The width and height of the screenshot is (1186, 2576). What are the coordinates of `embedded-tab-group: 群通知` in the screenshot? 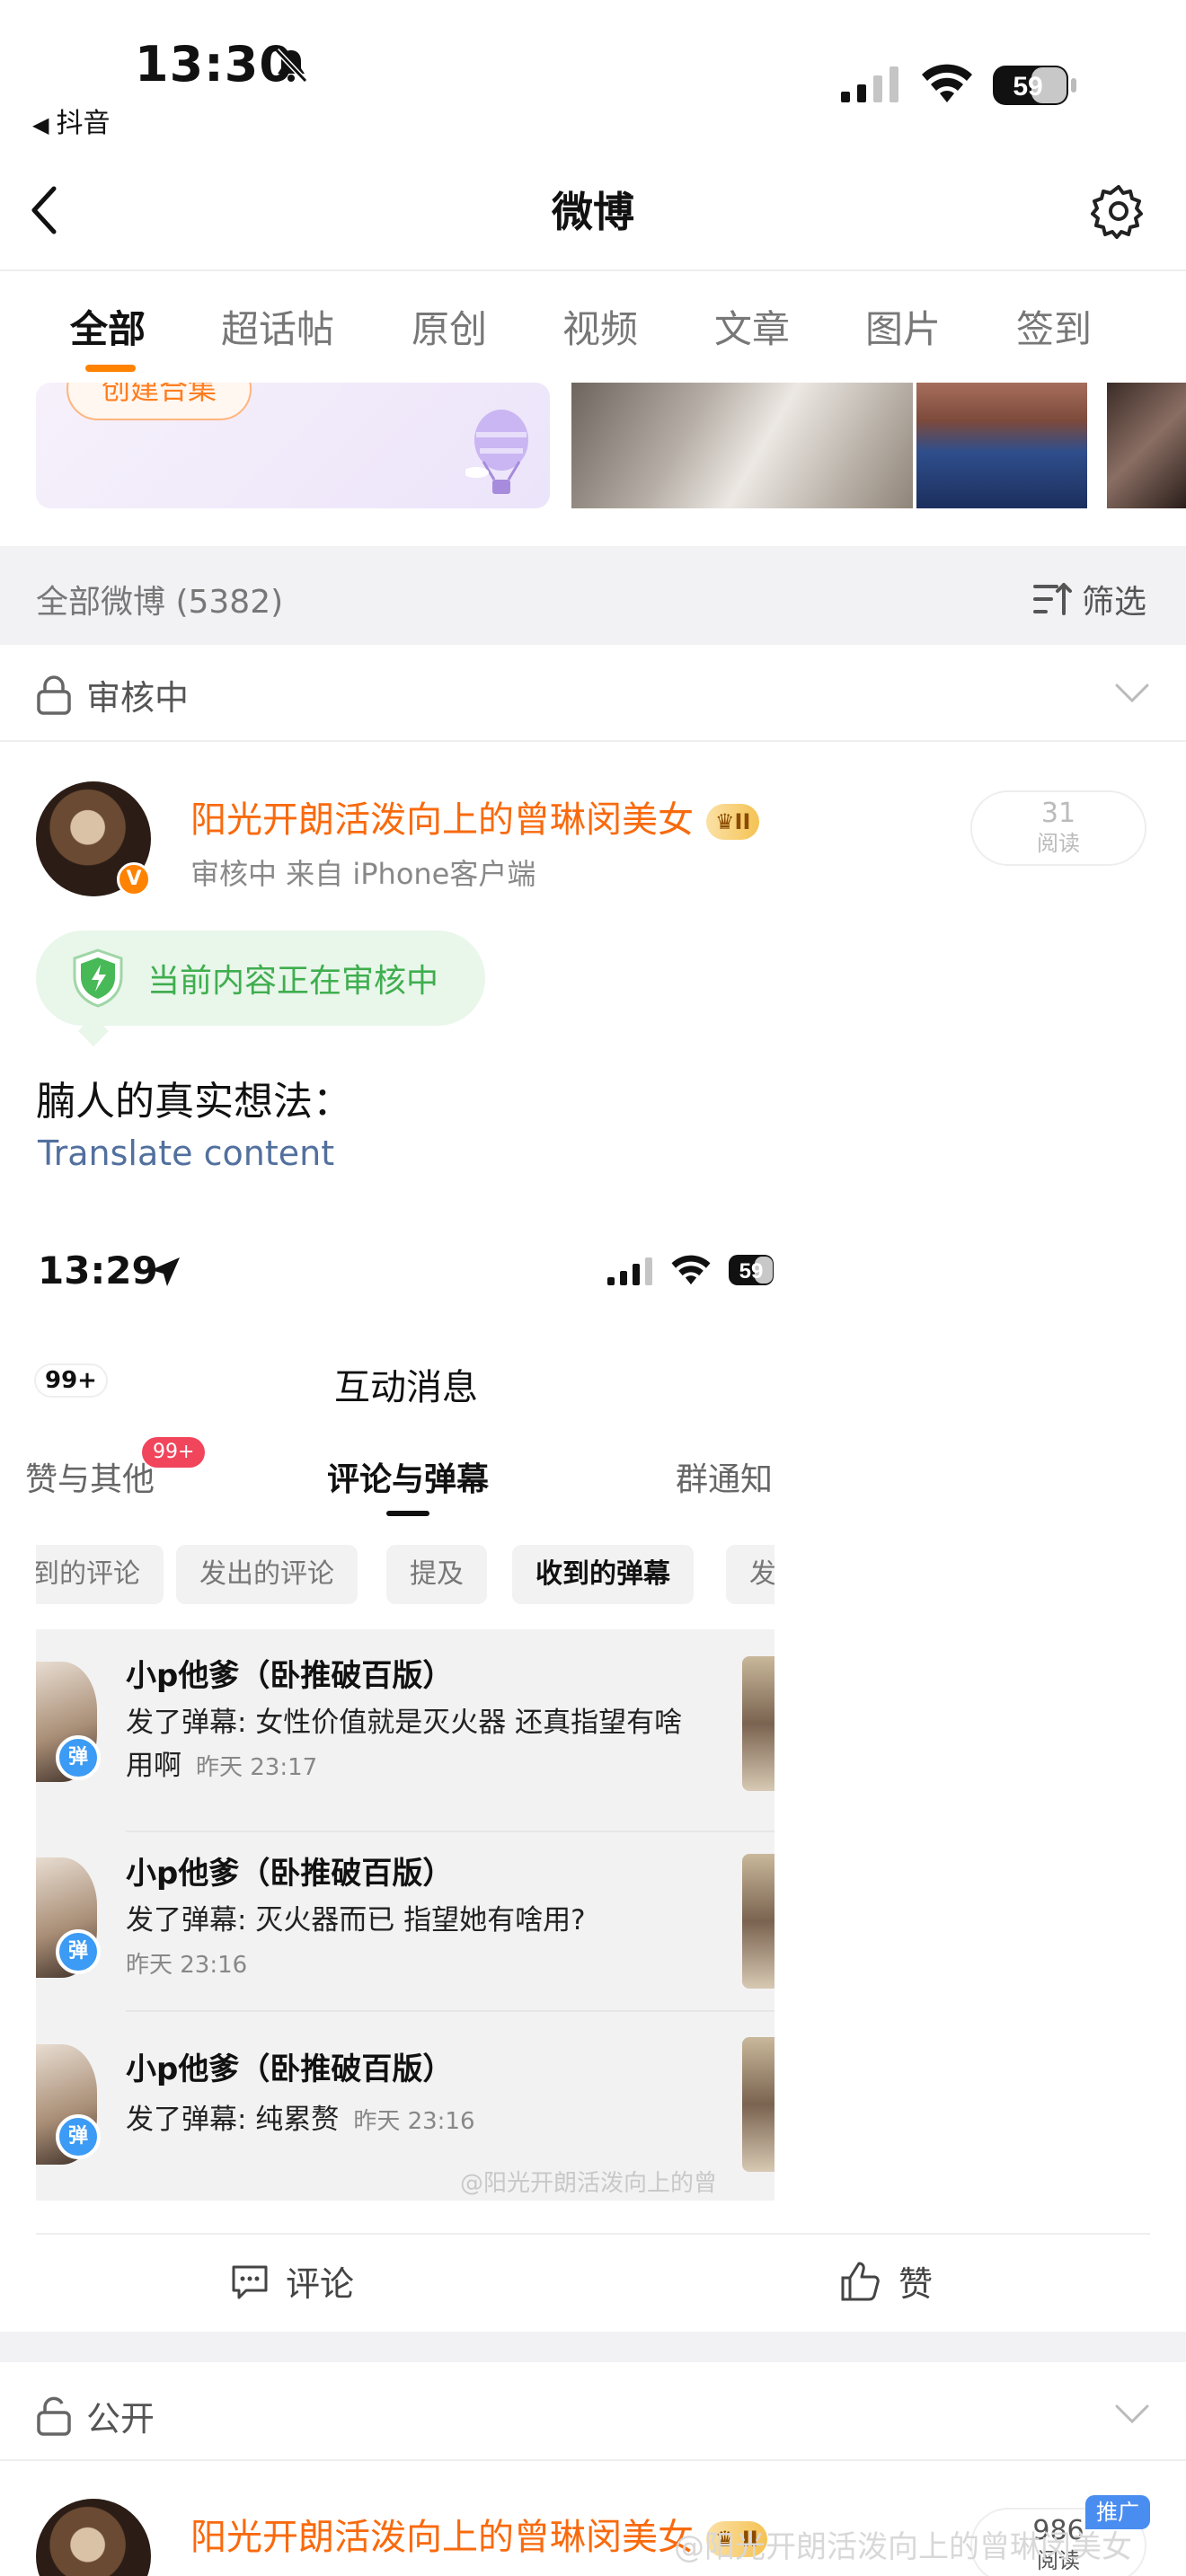 It's located at (724, 1476).